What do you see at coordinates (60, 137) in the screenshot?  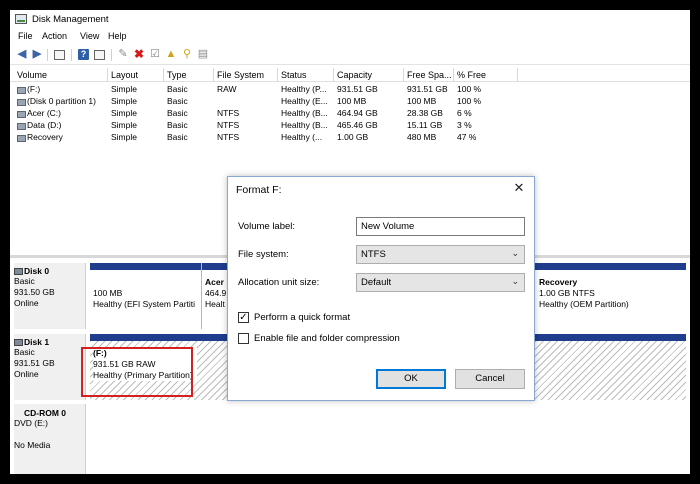 I see `volume-name: Recovery` at bounding box center [60, 137].